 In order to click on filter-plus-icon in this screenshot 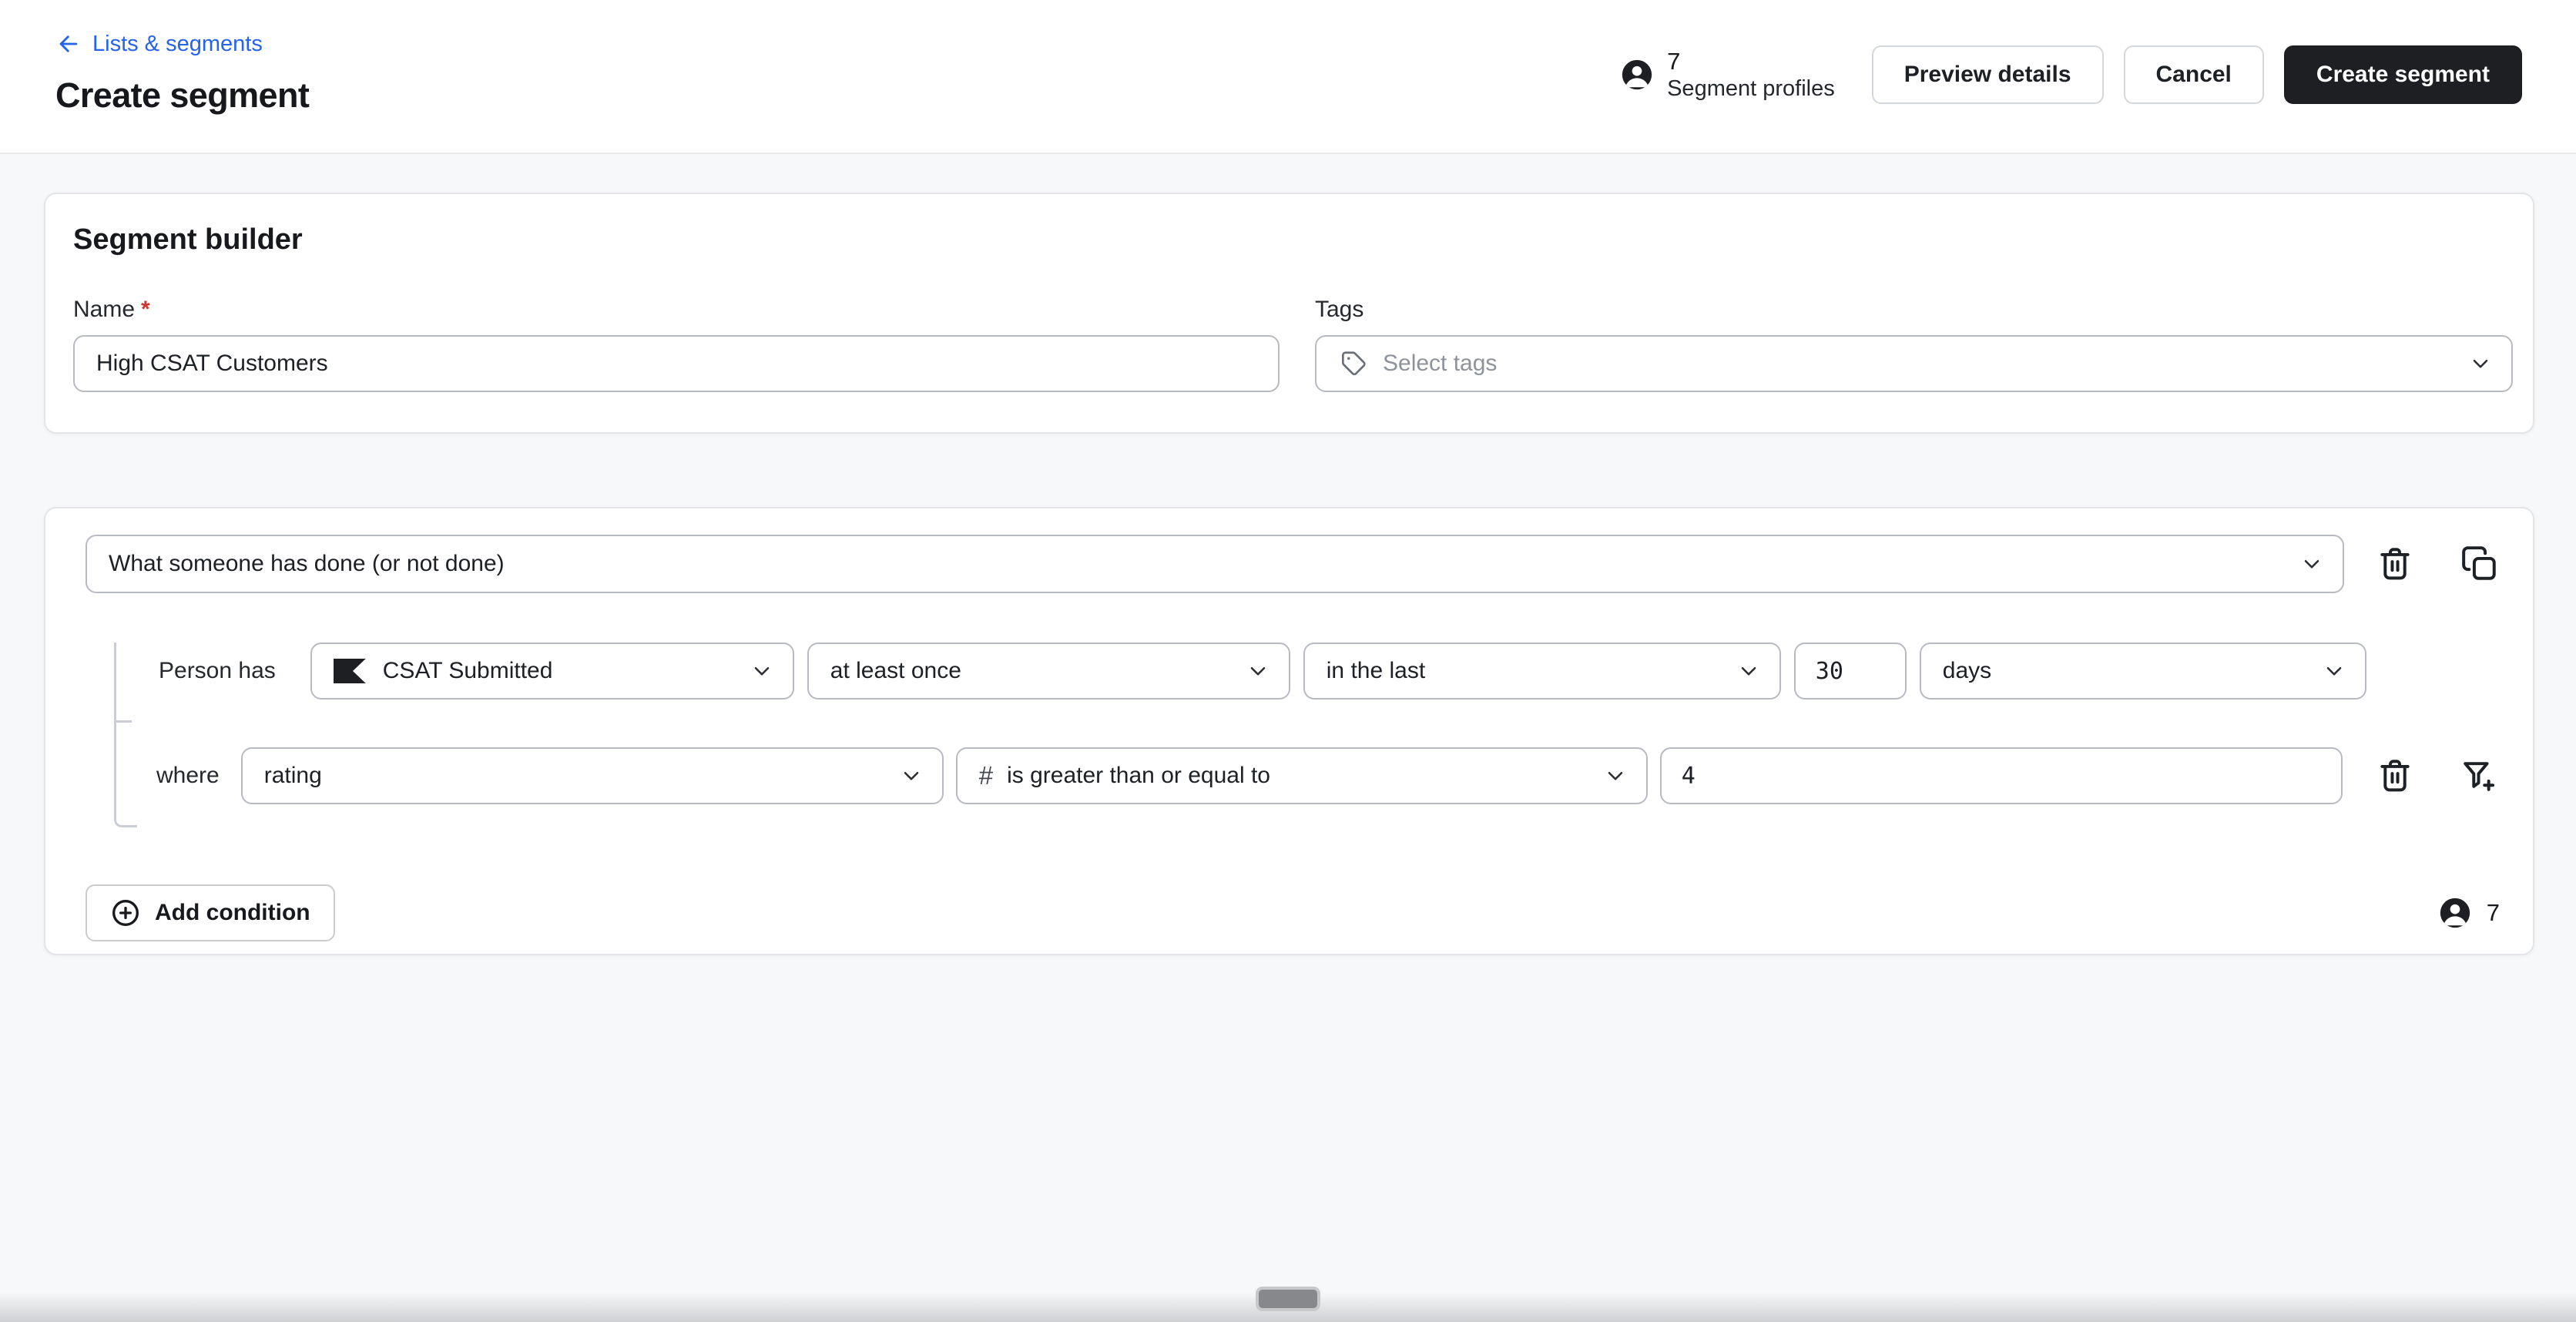, I will do `click(2479, 776)`.